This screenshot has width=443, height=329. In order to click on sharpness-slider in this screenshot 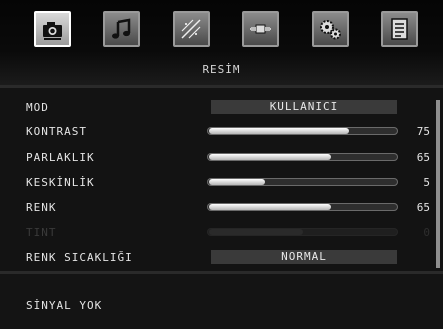, I will do `click(302, 182)`.